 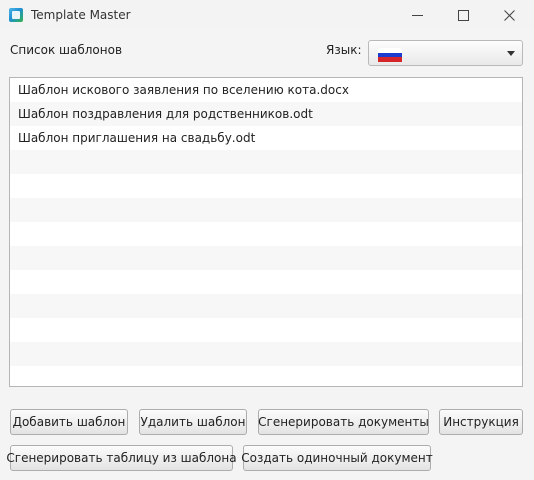 What do you see at coordinates (81, 15) in the screenshot?
I see `window-title: Template Master` at bounding box center [81, 15].